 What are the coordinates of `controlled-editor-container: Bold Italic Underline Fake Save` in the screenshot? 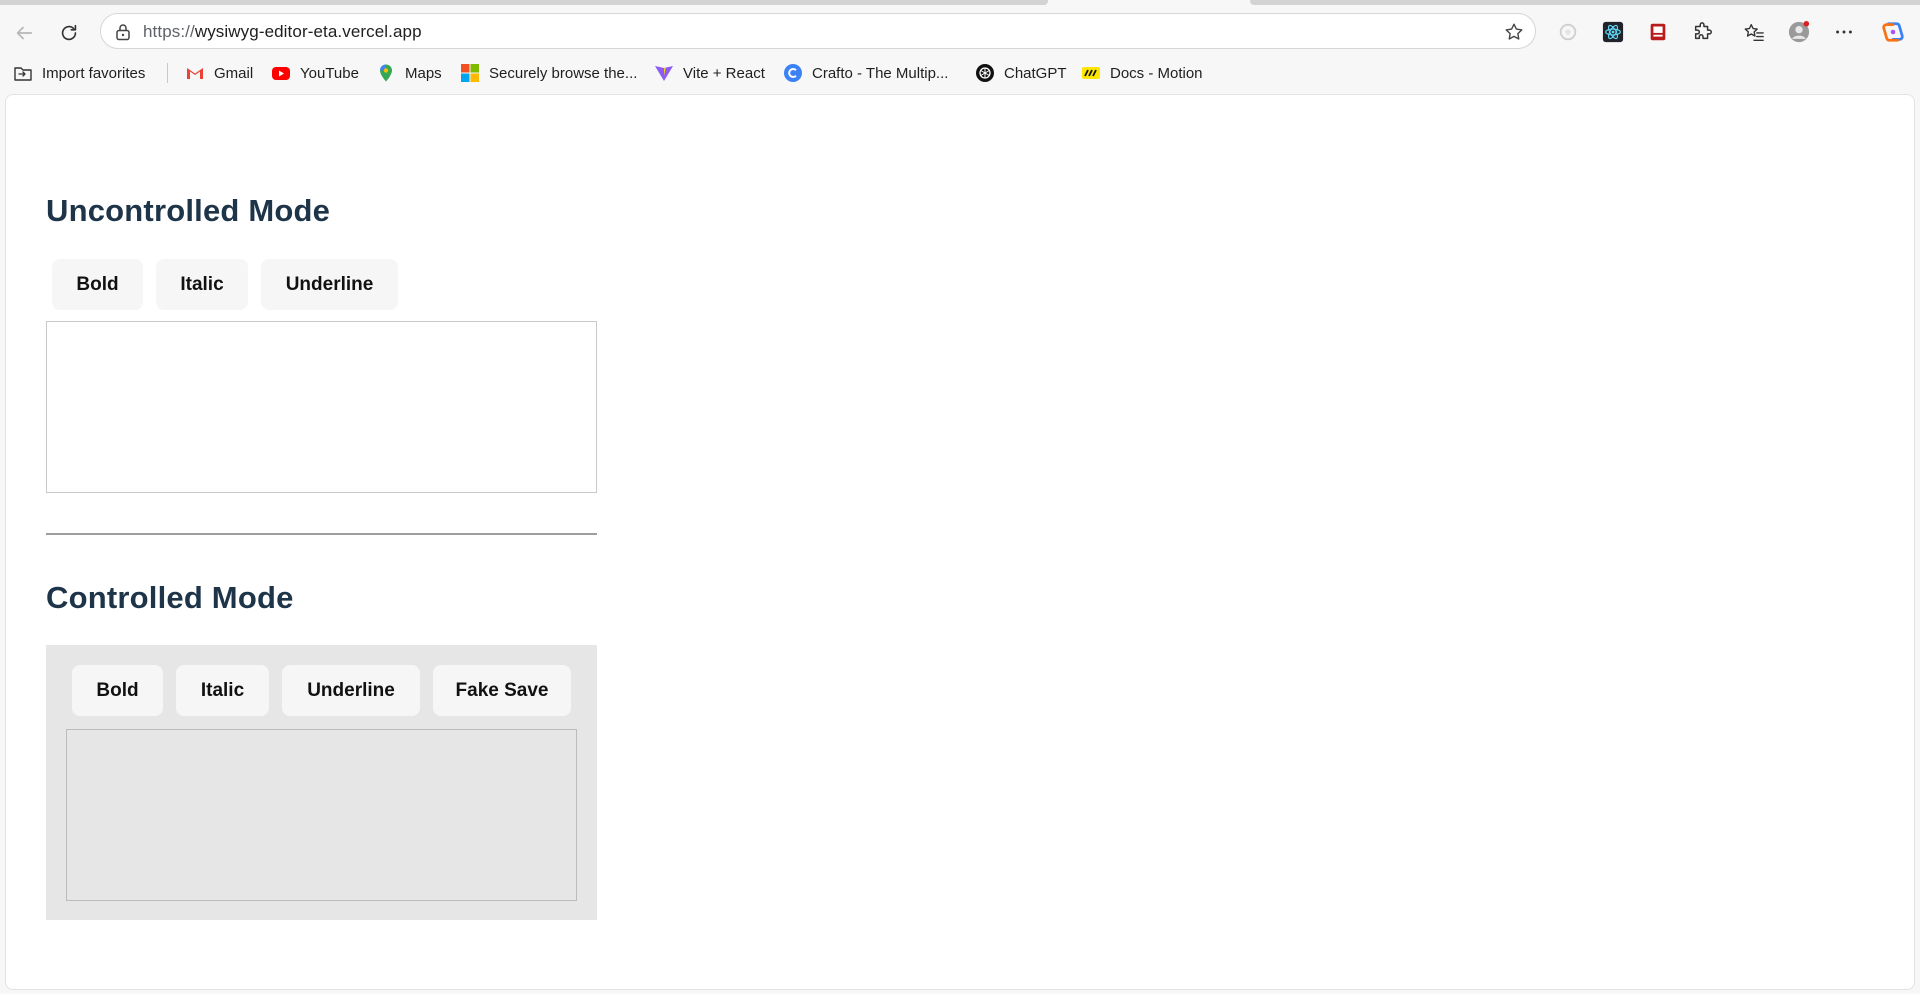 It's located at (321, 782).